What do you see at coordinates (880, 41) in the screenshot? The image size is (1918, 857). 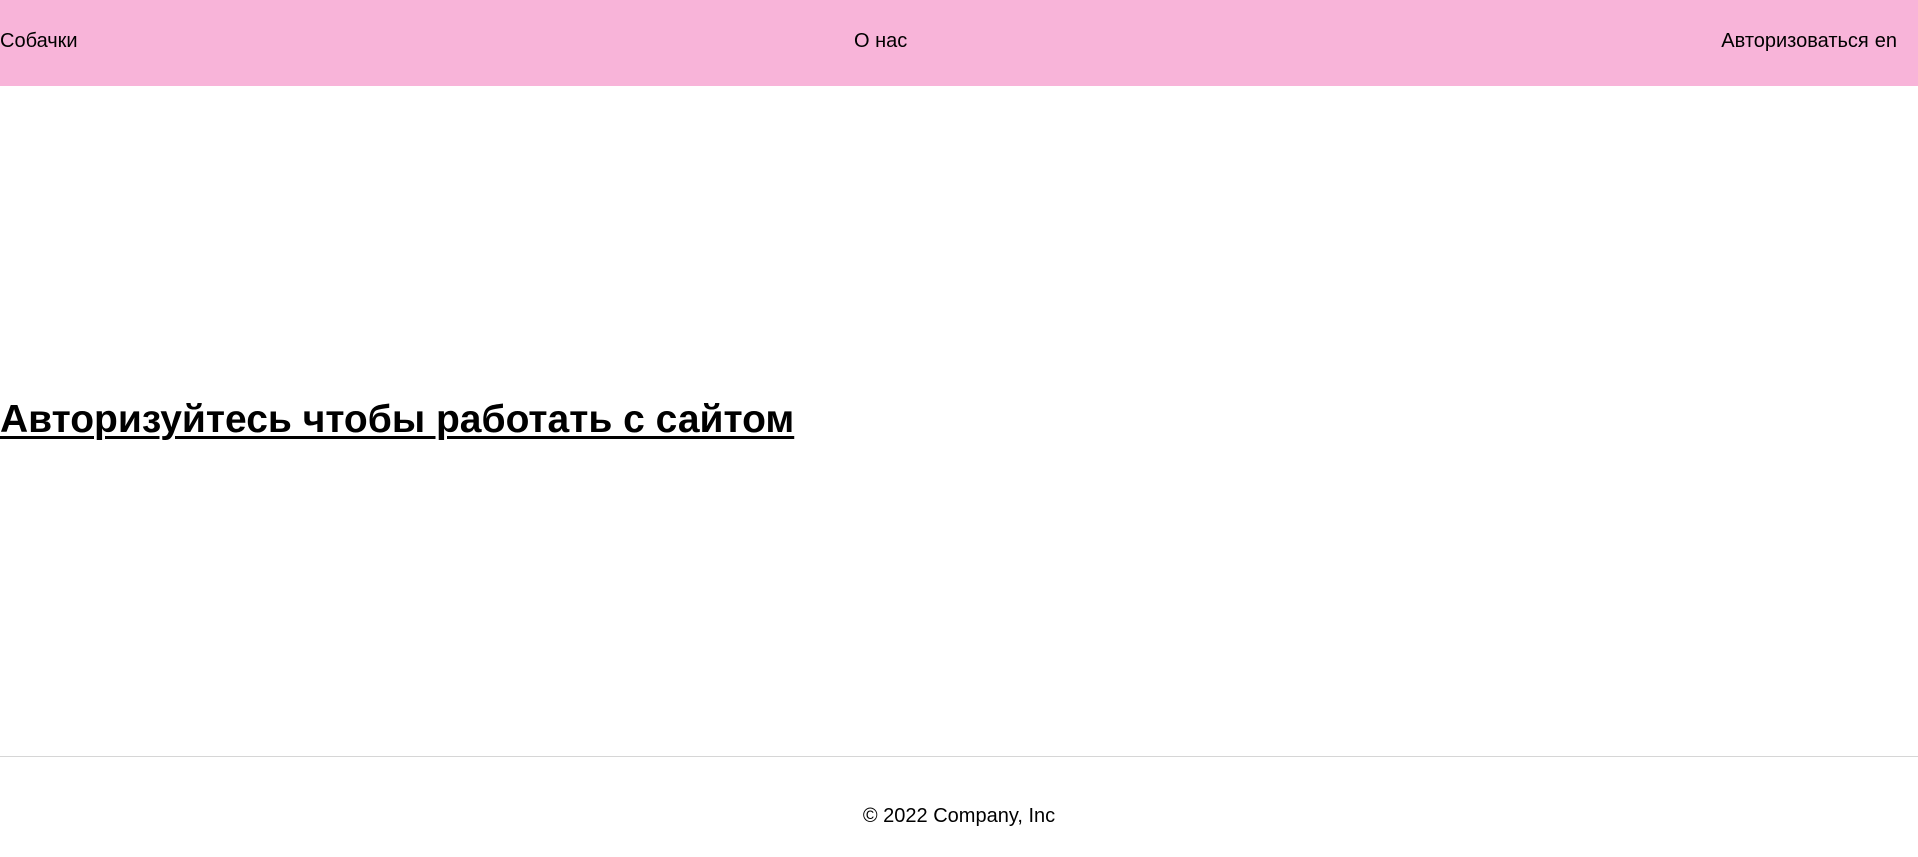 I see `about-link: О нас` at bounding box center [880, 41].